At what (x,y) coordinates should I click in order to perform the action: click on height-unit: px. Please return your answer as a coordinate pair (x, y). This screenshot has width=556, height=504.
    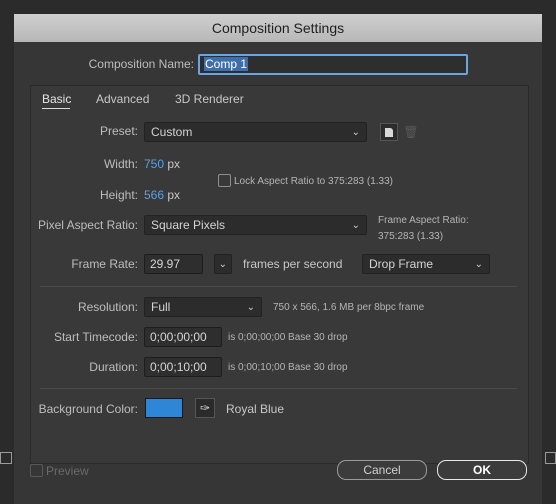
    Looking at the image, I should click on (174, 195).